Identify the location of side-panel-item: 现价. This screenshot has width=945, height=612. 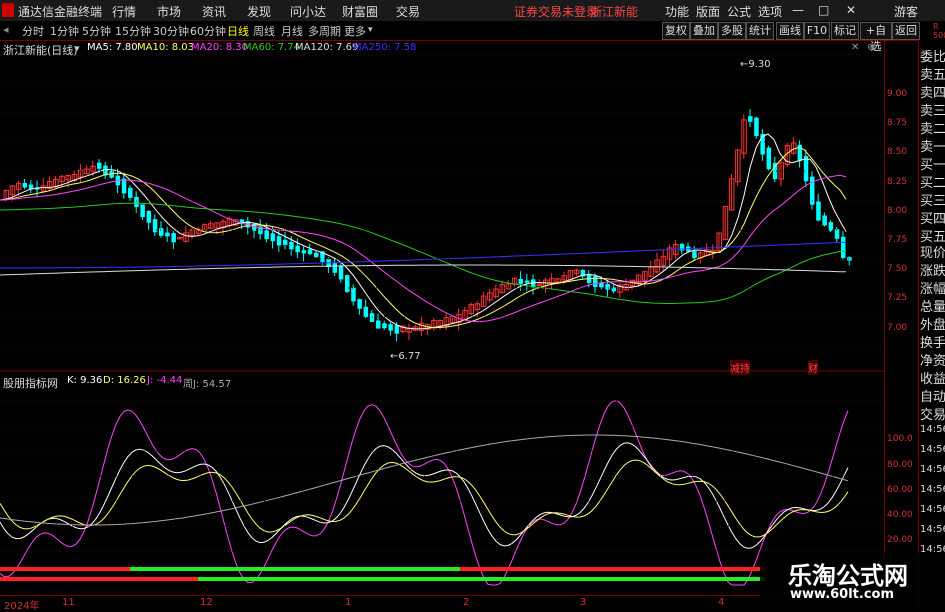
(932, 251).